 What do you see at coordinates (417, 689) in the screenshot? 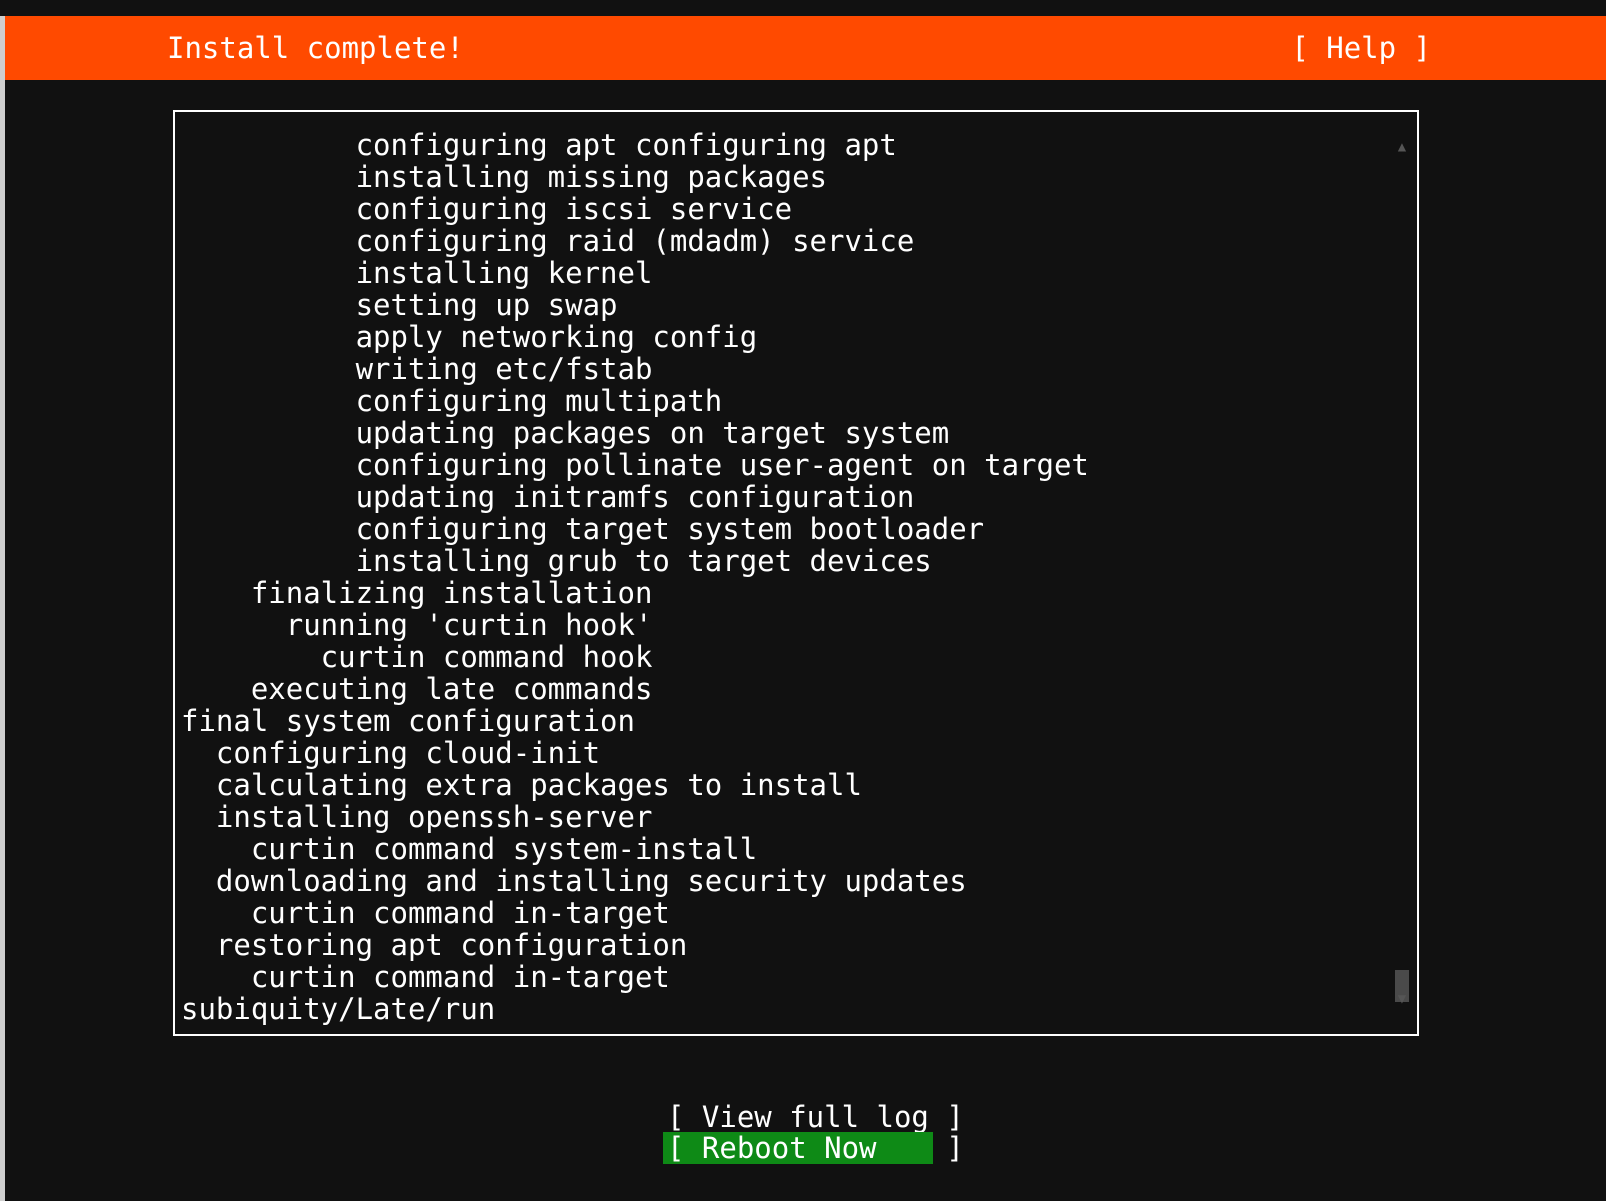
I see `log-line: executing late commands` at bounding box center [417, 689].